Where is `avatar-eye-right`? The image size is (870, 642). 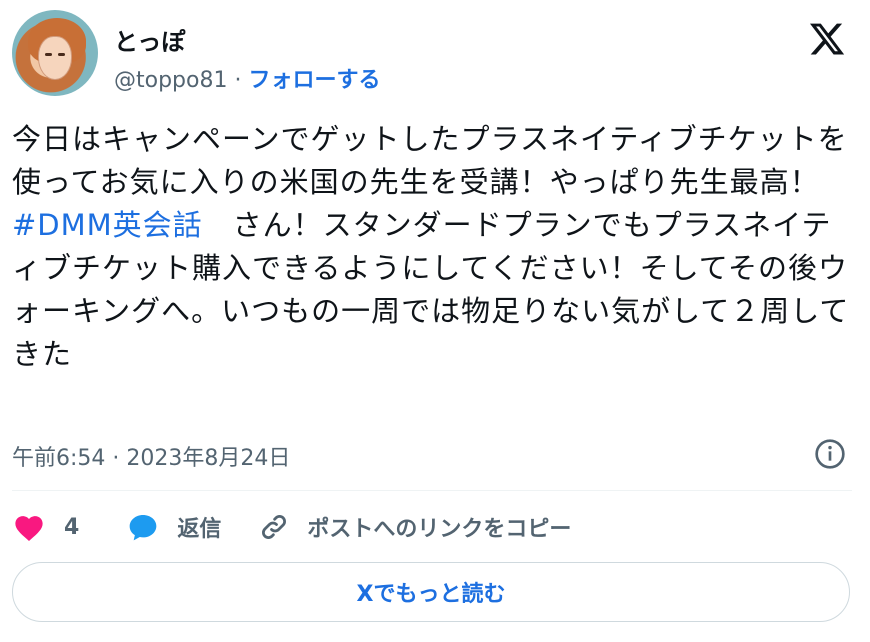
avatar-eye-right is located at coordinates (61, 54).